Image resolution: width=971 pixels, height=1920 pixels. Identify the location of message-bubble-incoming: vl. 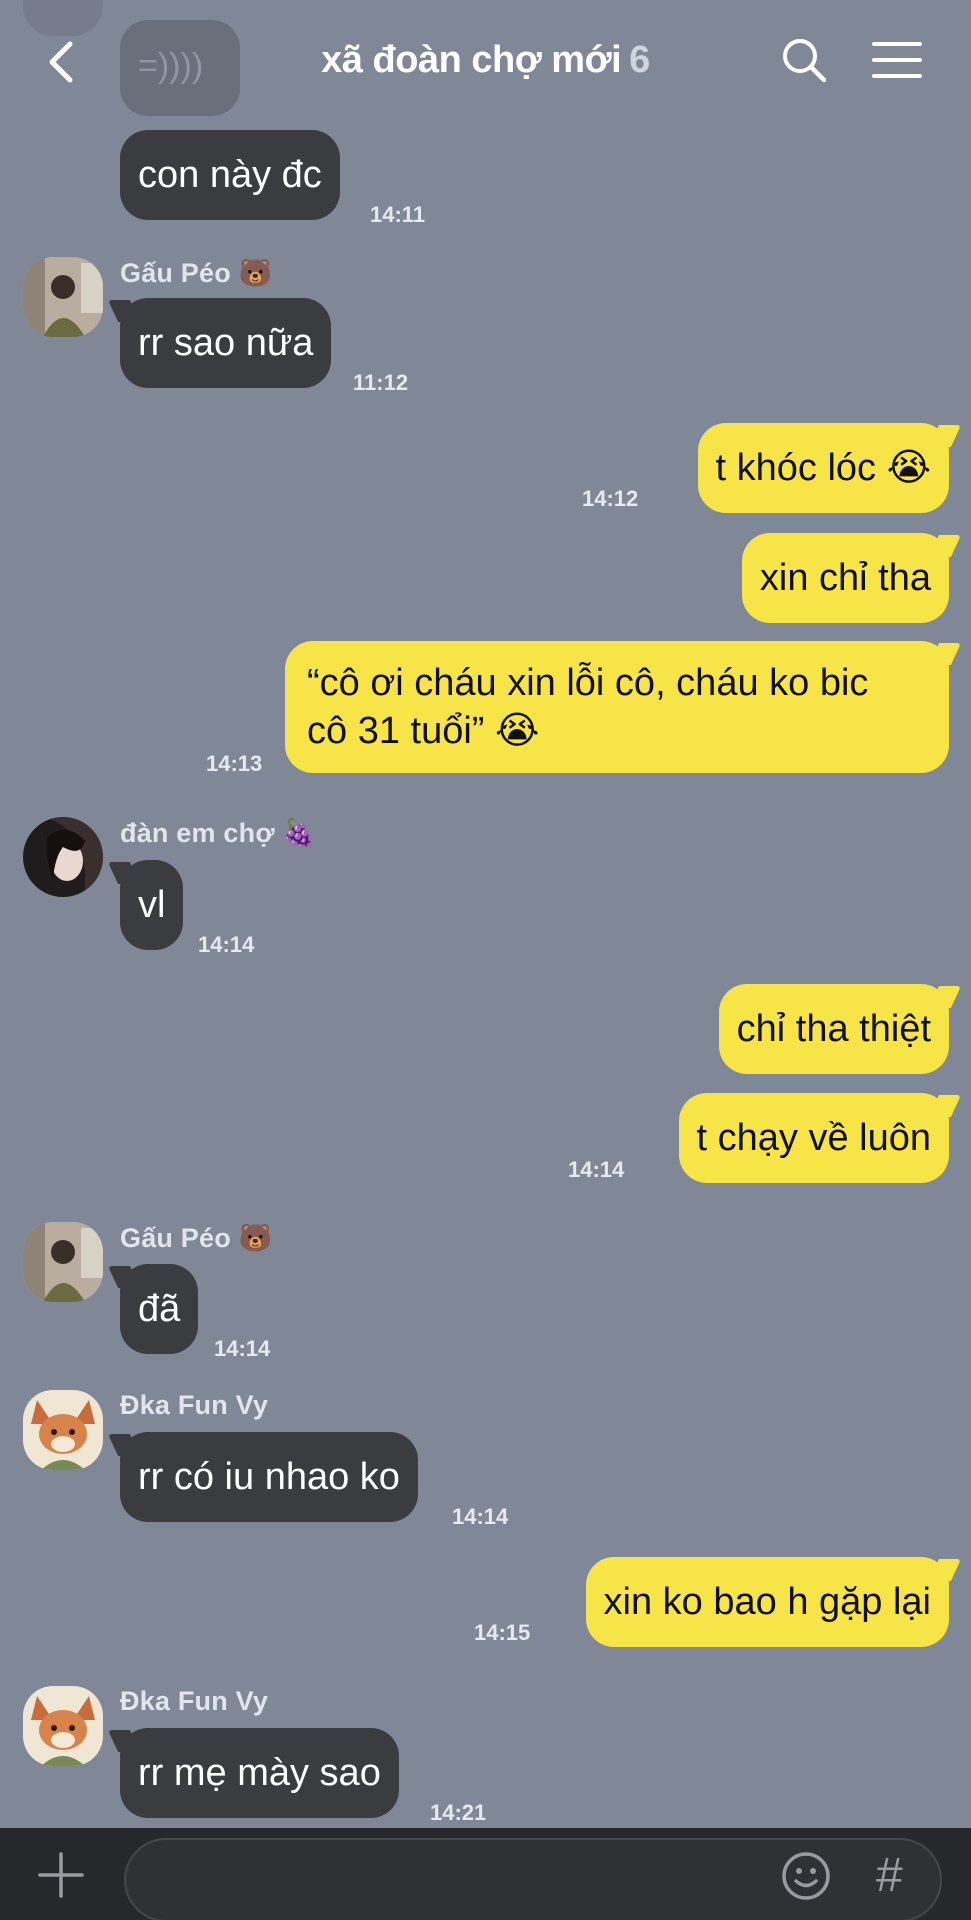
(152, 905).